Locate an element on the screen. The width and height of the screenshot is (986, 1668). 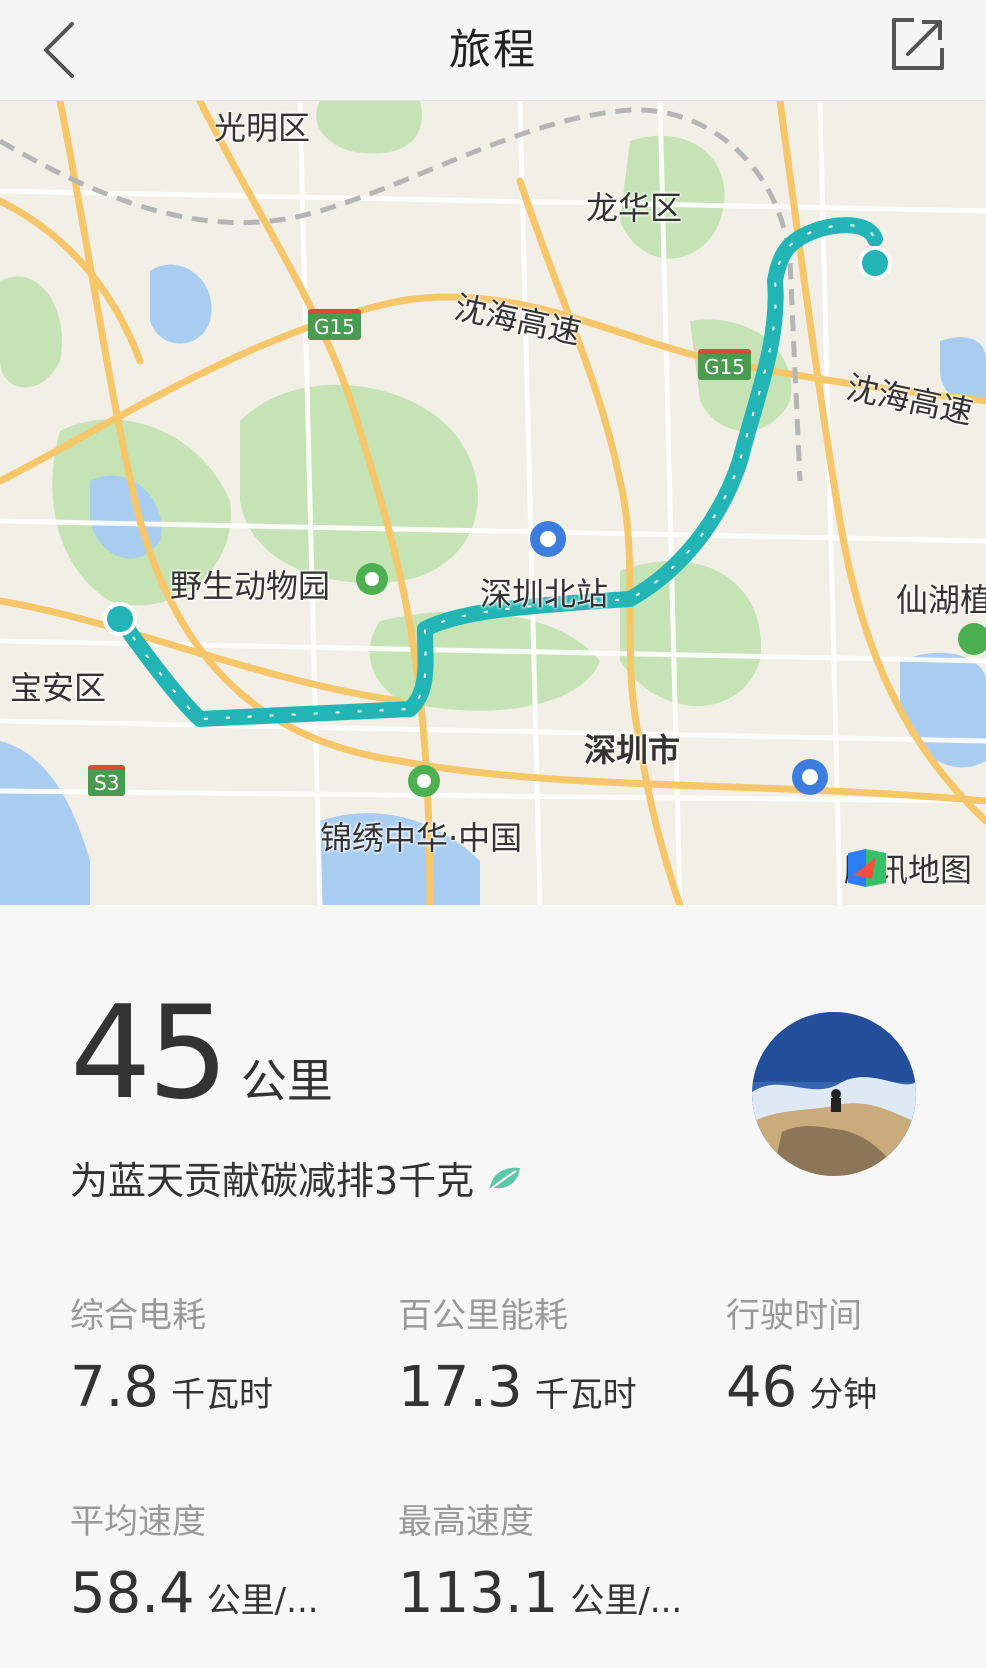
stat-value: 7.8 is located at coordinates (115, 1387).